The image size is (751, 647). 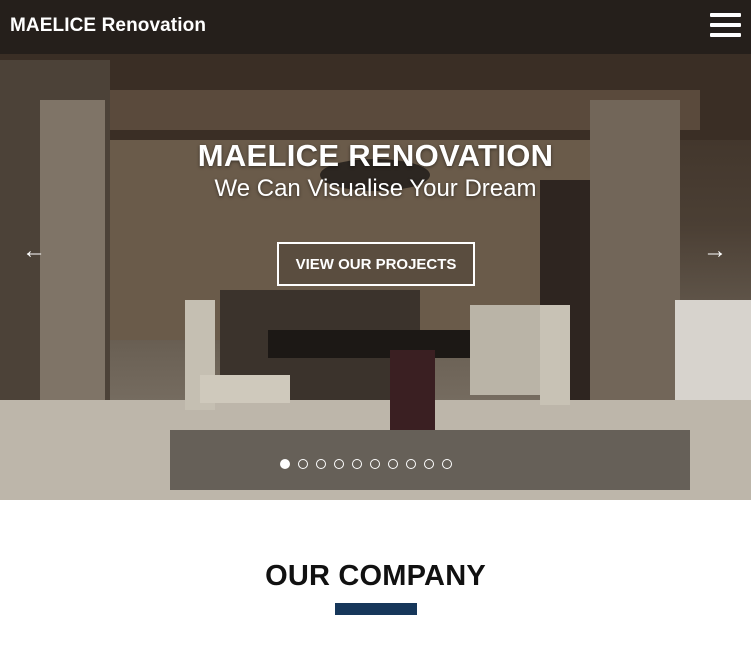 What do you see at coordinates (108, 26) in the screenshot?
I see `site-brand: MAELICE Renovation` at bounding box center [108, 26].